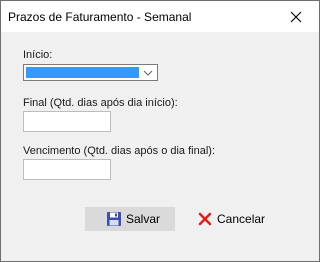 The height and width of the screenshot is (262, 320). I want to click on cancel-button: Cancelar, so click(233, 219).